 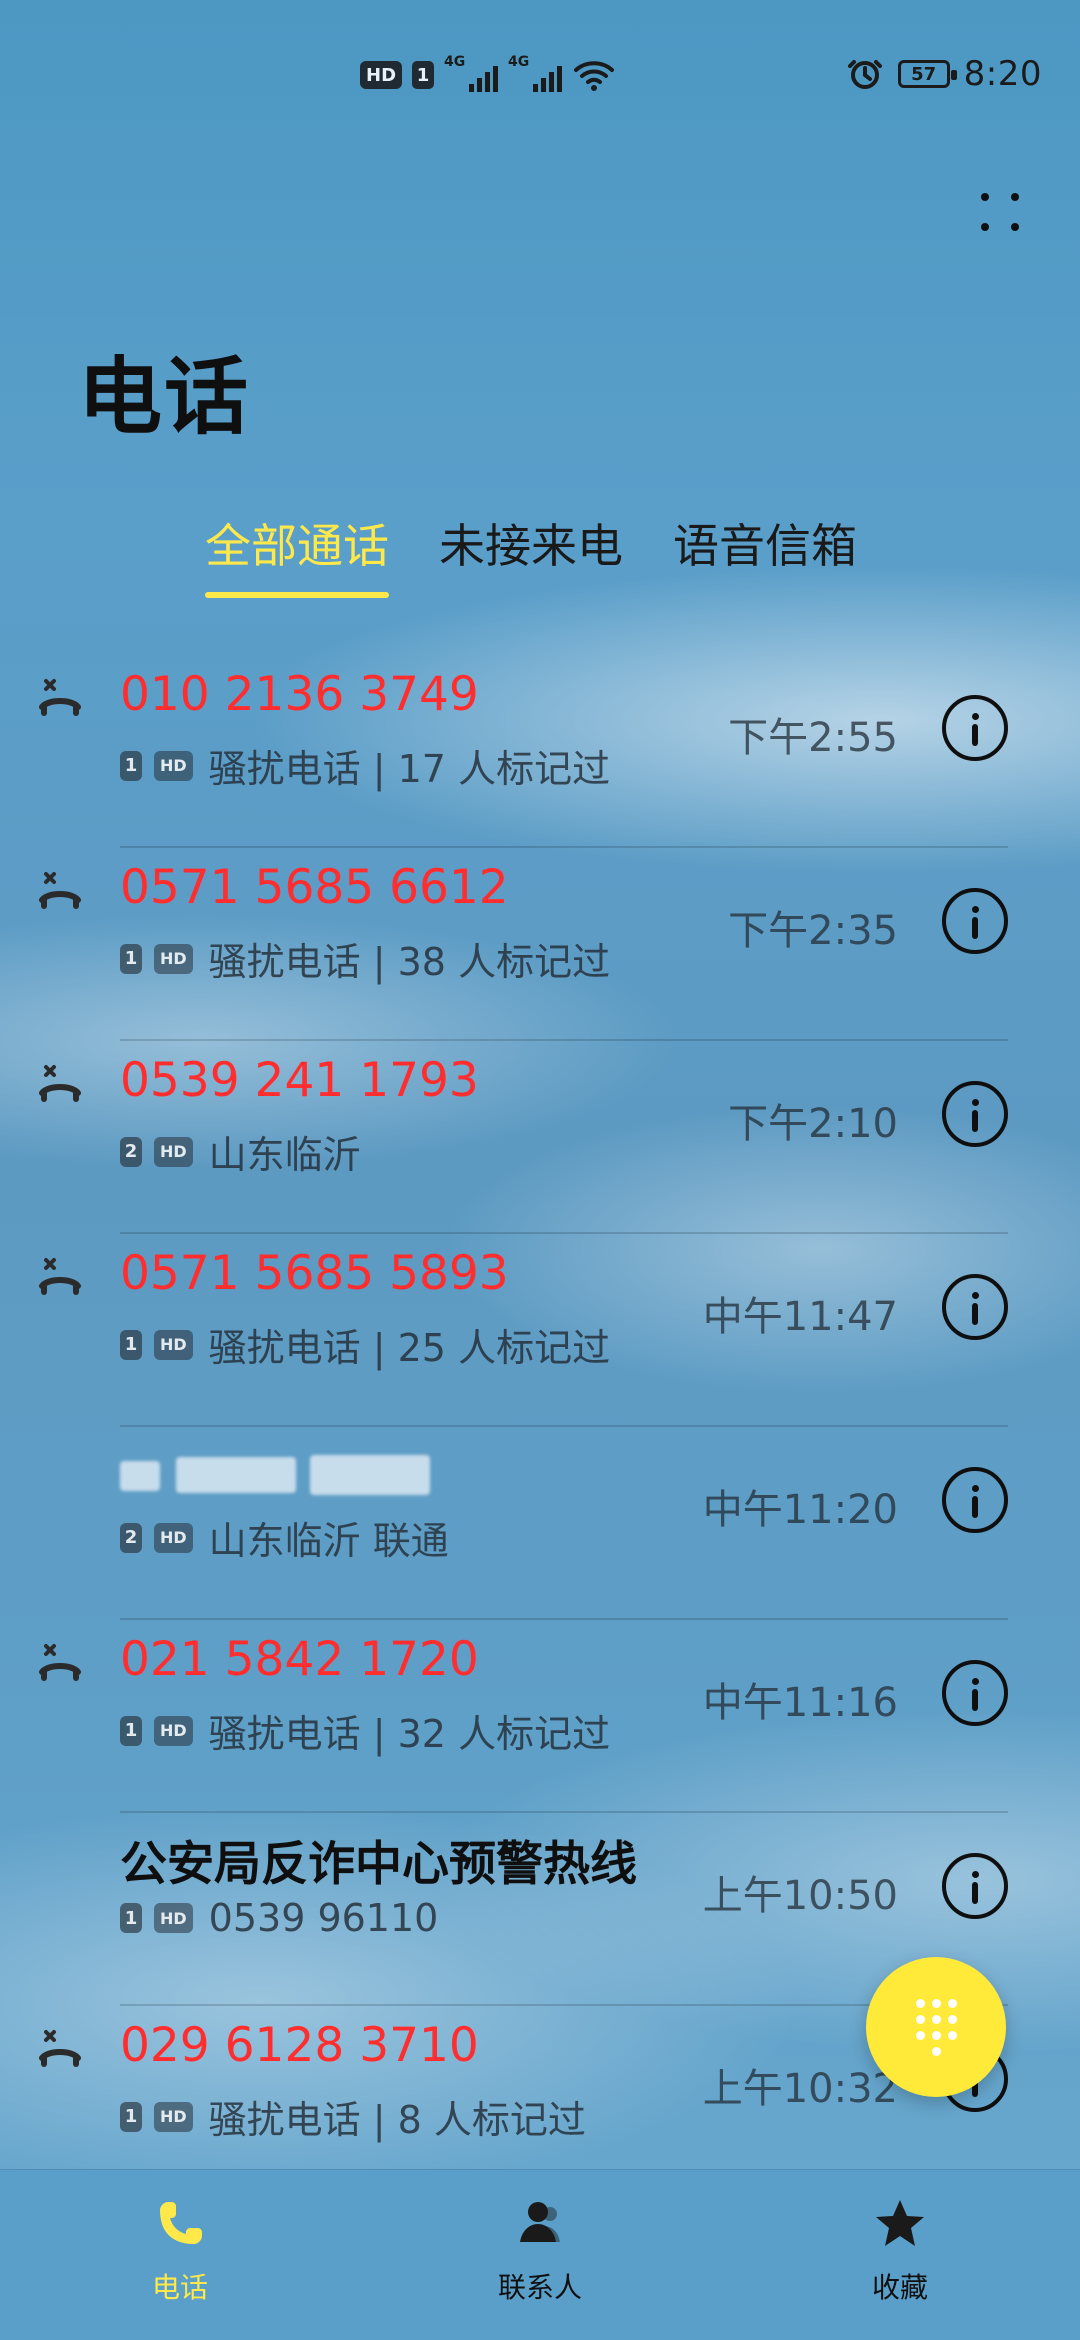 I want to click on call-detail: 2 HD 山东临沂 联通, so click(x=284, y=1537).